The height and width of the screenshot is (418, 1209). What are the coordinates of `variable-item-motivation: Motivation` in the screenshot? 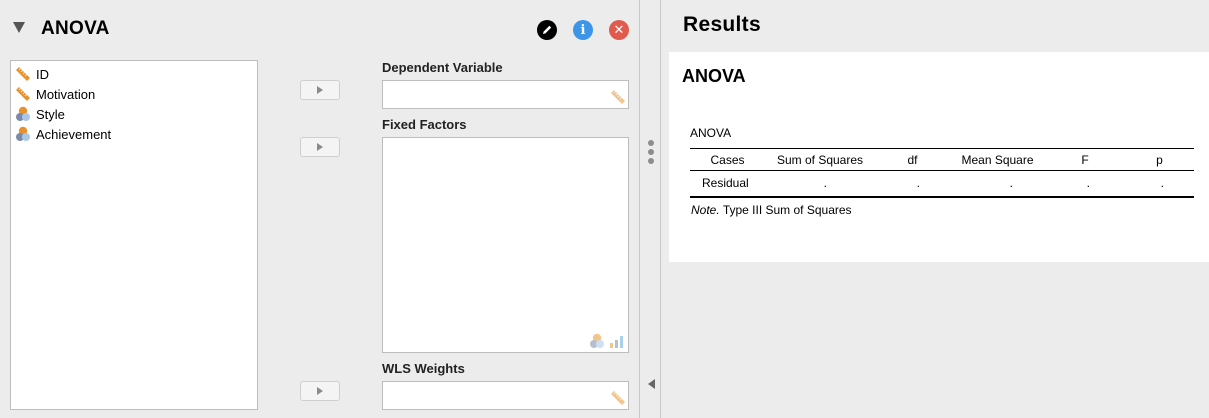 It's located at (55, 94).